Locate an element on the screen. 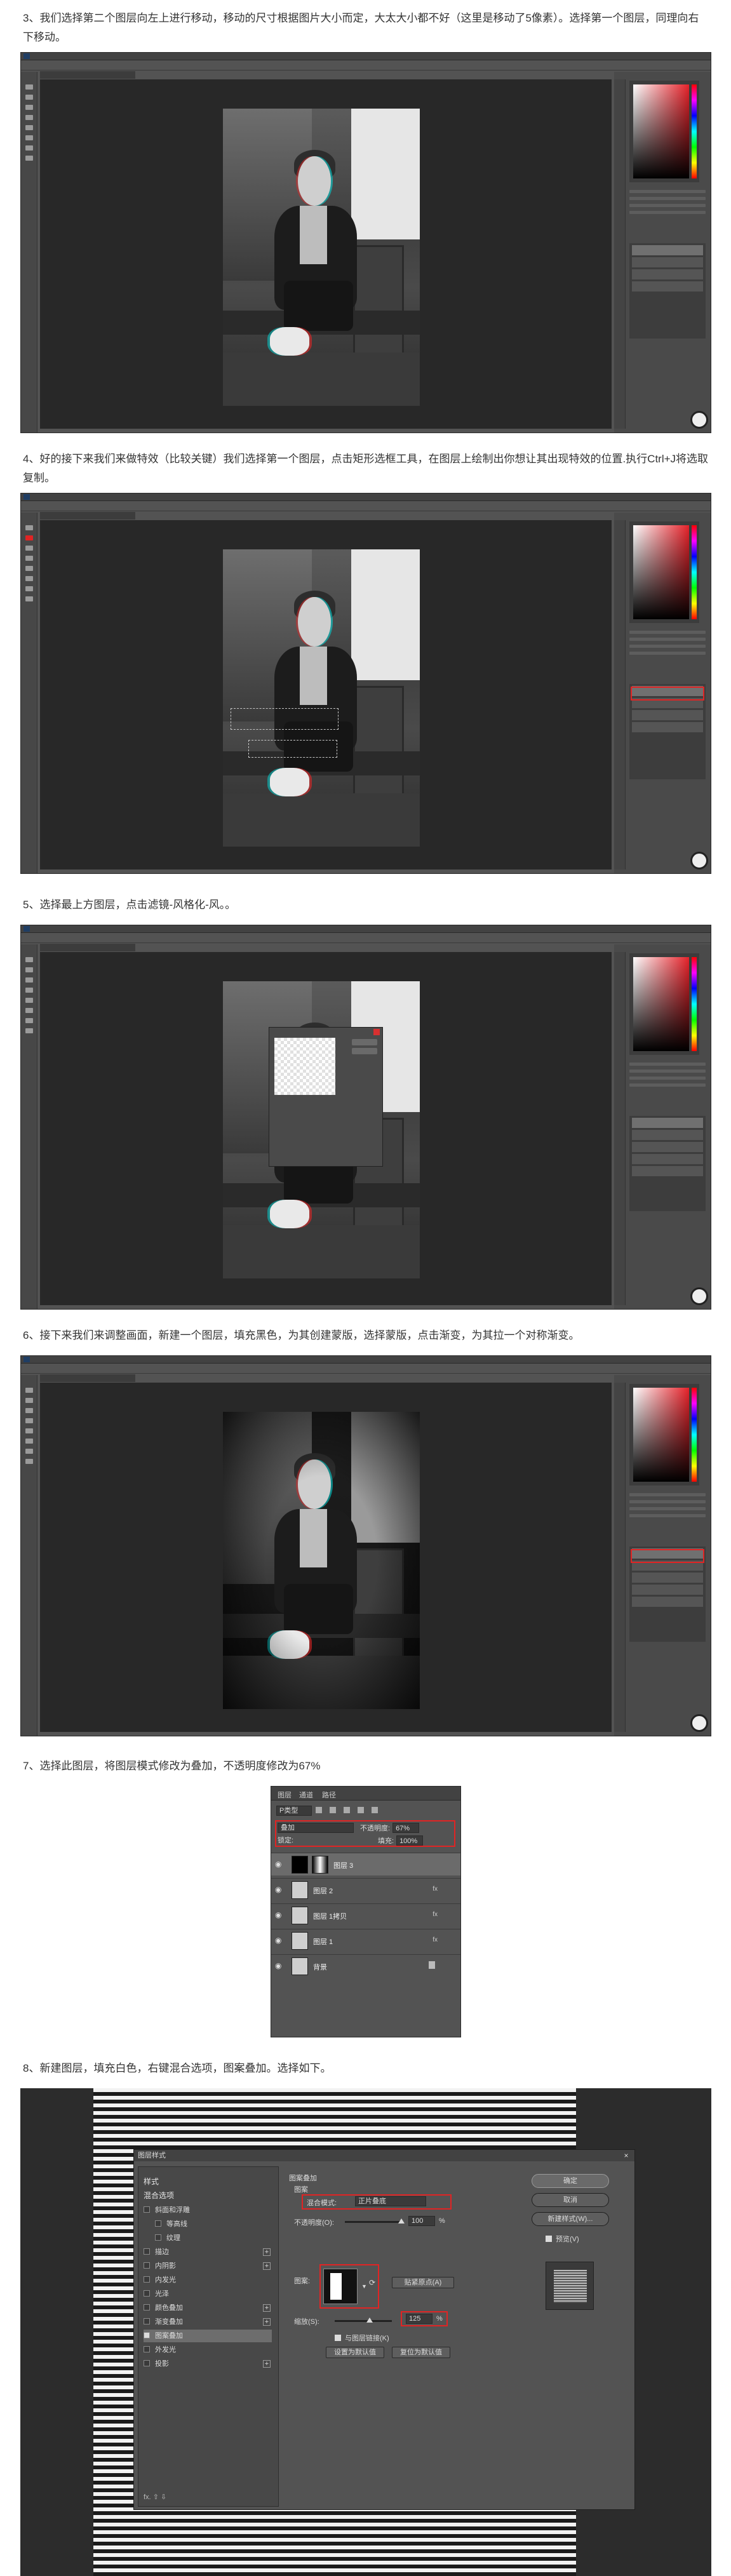 Image resolution: width=731 pixels, height=2576 pixels. reset-default-button: 复位为默认值 is located at coordinates (421, 2352).